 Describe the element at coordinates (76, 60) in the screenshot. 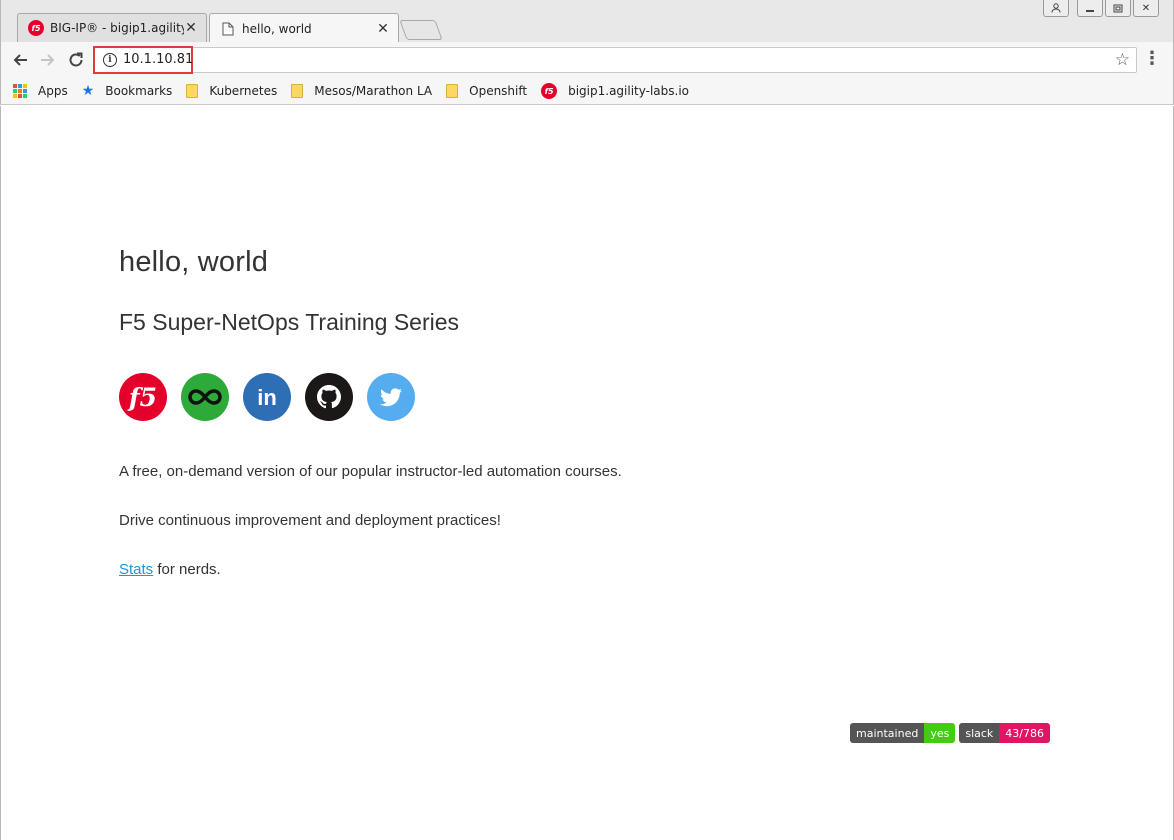

I see `reload-icon` at that location.